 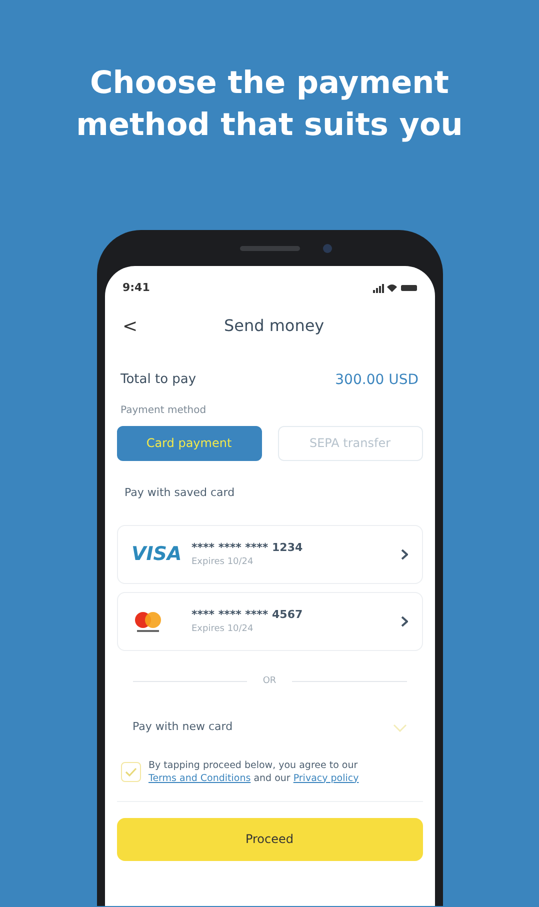 I want to click on back-button: <, so click(x=130, y=326).